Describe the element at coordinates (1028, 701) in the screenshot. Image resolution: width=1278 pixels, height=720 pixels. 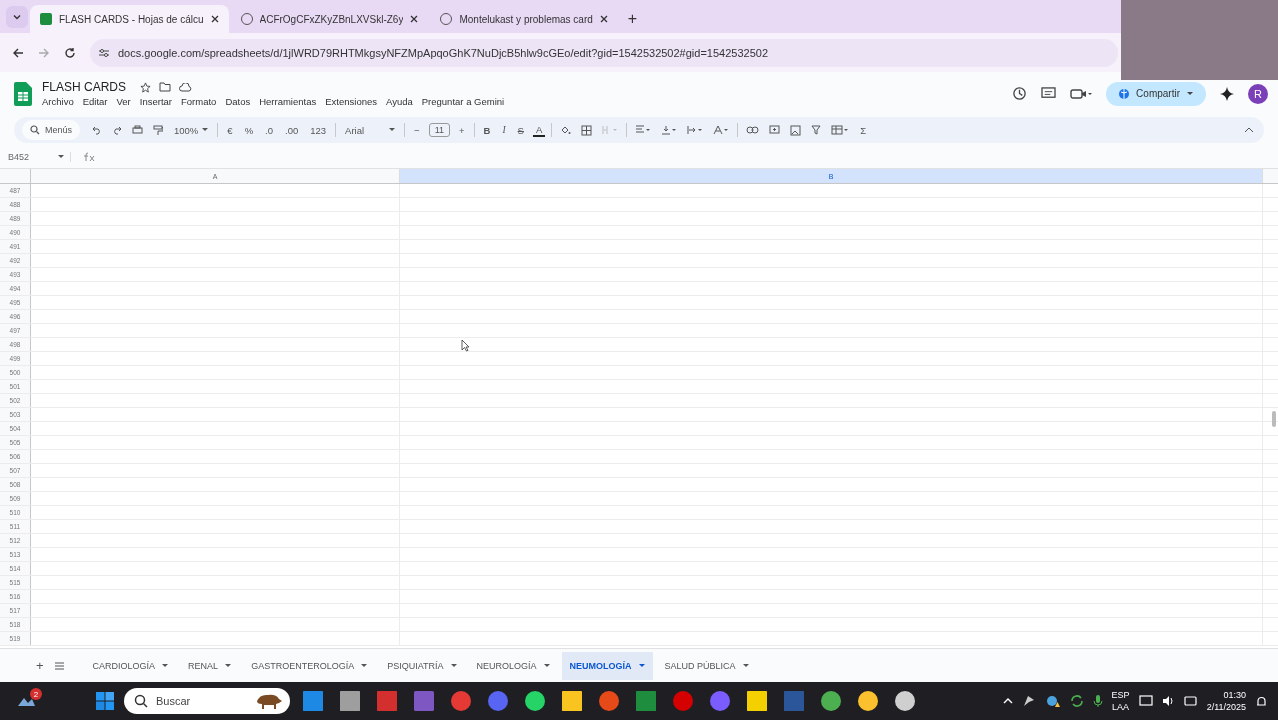
I see `tray-app-icon` at that location.